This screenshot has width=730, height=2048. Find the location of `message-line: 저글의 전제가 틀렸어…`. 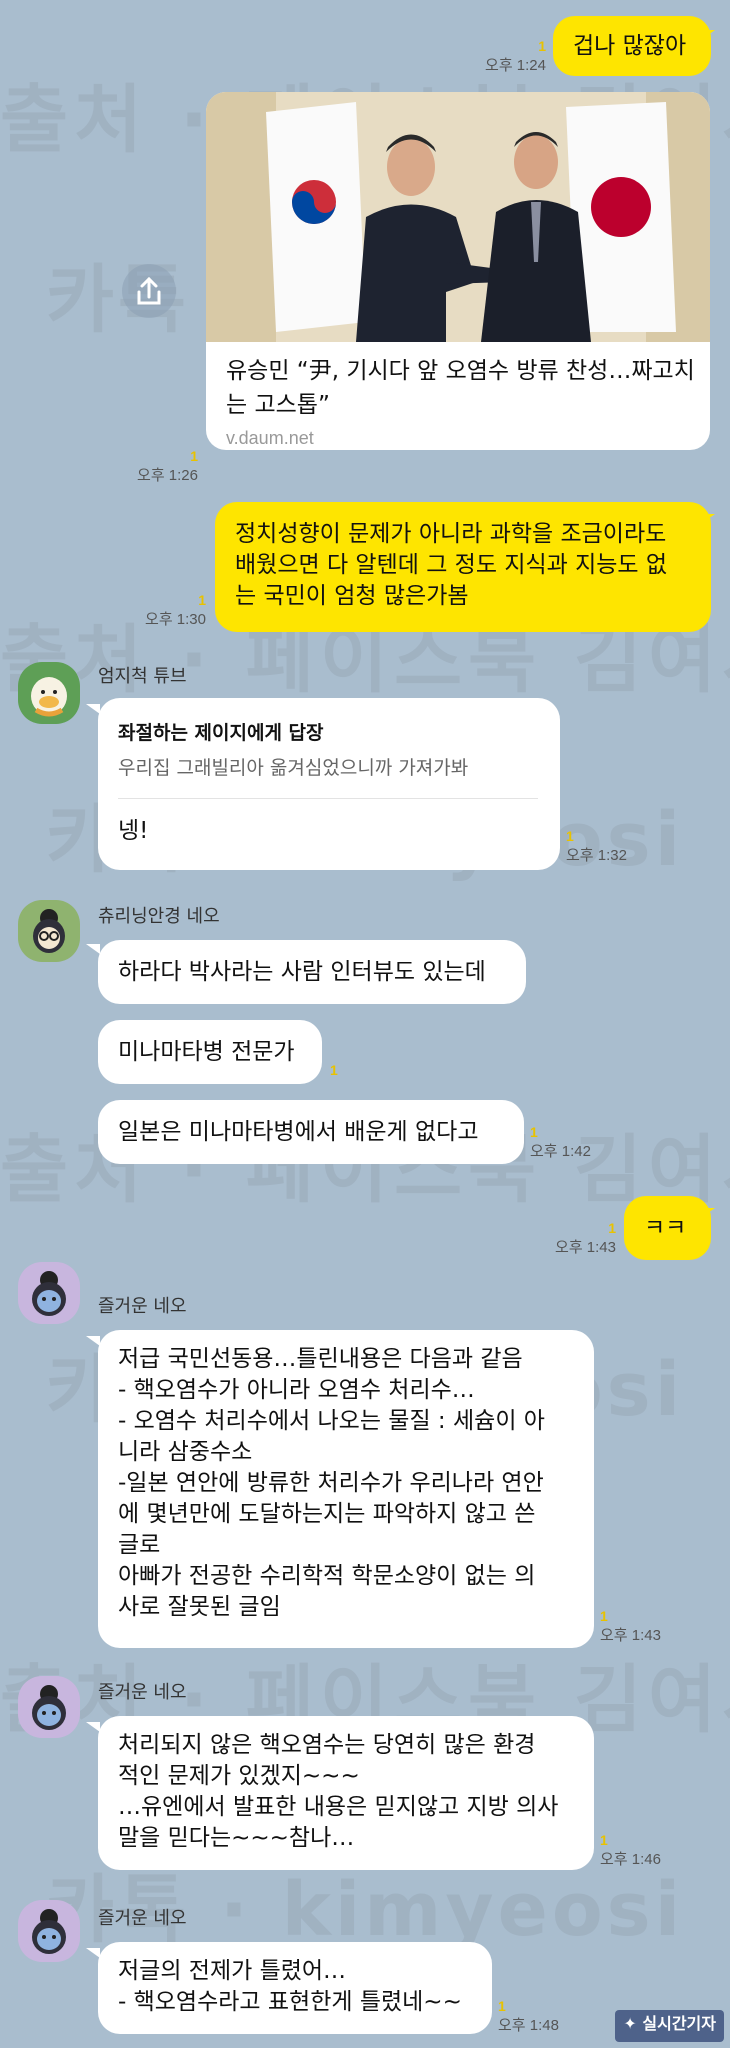

message-line: 저글의 전제가 틀렸어… is located at coordinates (232, 1971).